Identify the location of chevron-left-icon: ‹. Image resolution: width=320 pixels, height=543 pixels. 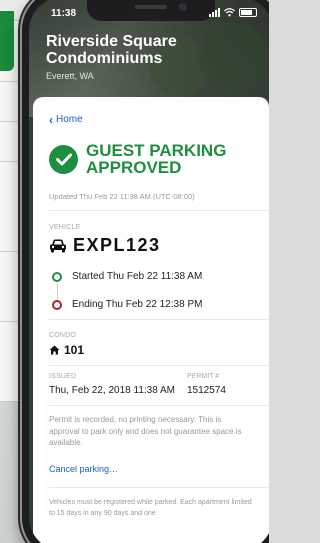
(51, 119).